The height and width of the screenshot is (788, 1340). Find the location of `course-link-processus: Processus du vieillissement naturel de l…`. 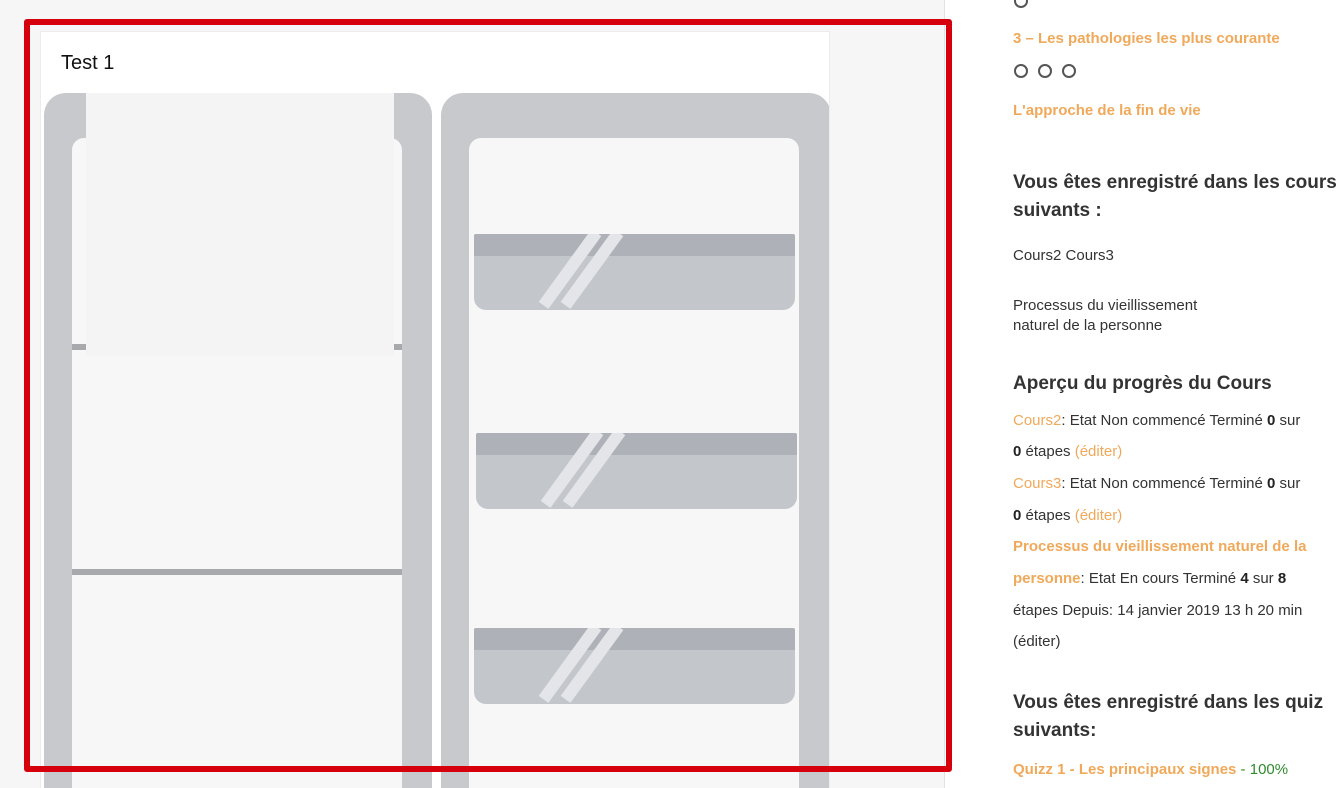

course-link-processus: Processus du vieillissement naturel de l… is located at coordinates (1159, 546).